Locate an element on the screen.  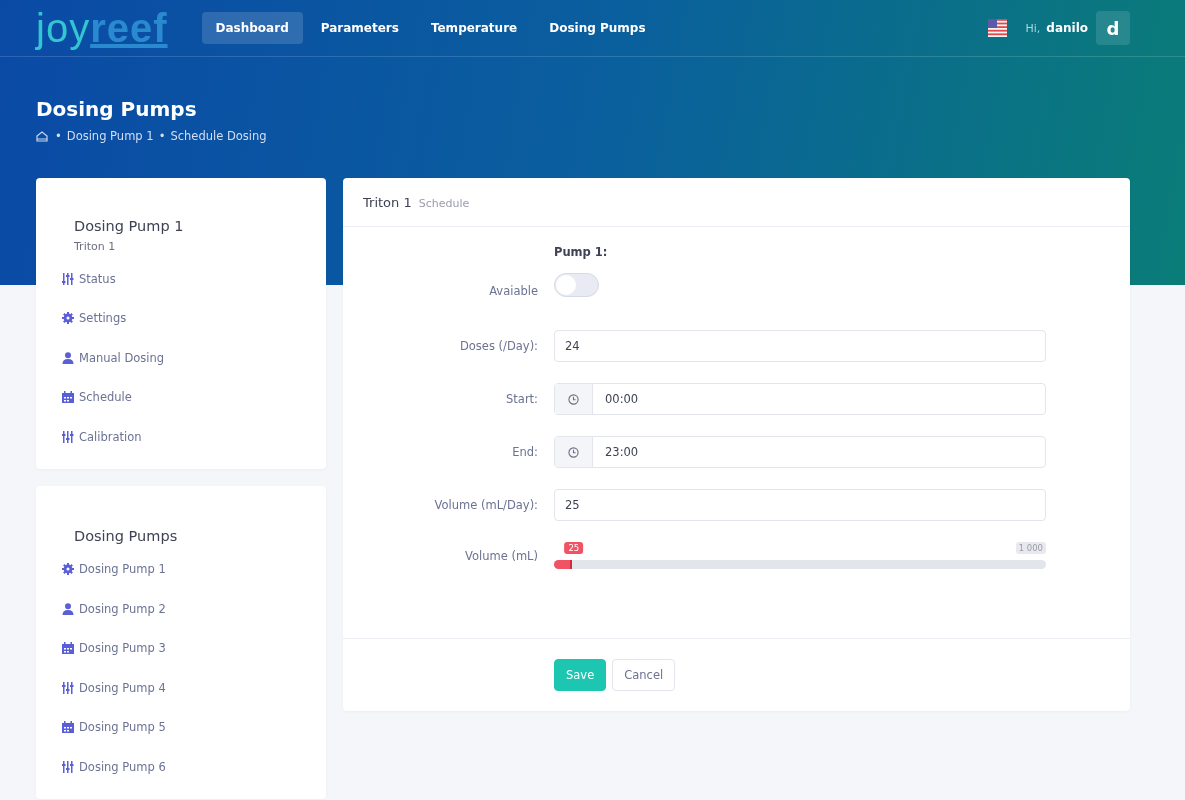
field-label: End: is located at coordinates (524, 452).